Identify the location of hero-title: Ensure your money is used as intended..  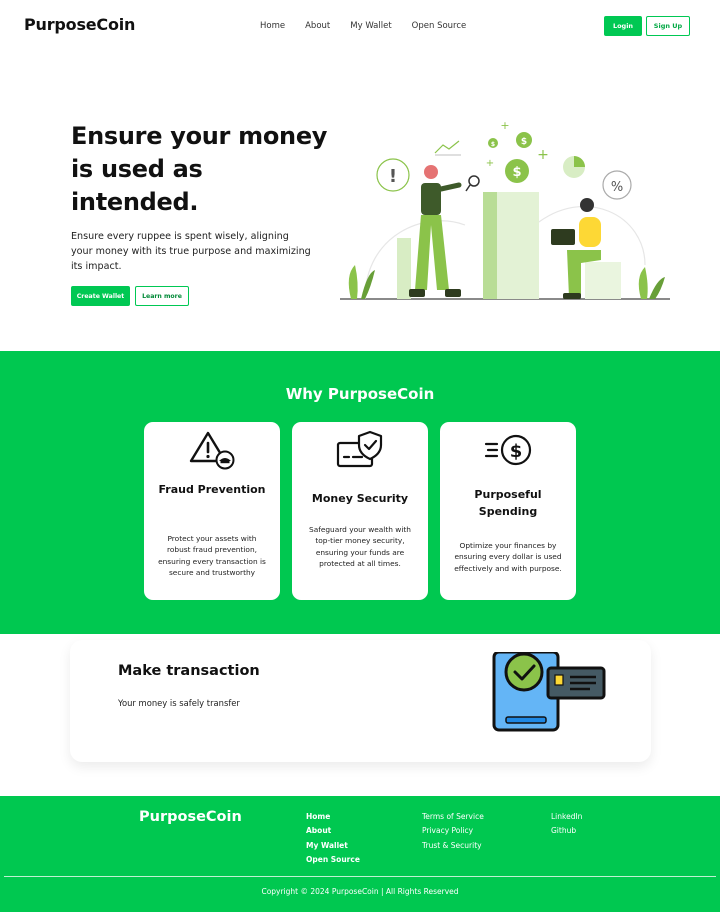
(199, 169).